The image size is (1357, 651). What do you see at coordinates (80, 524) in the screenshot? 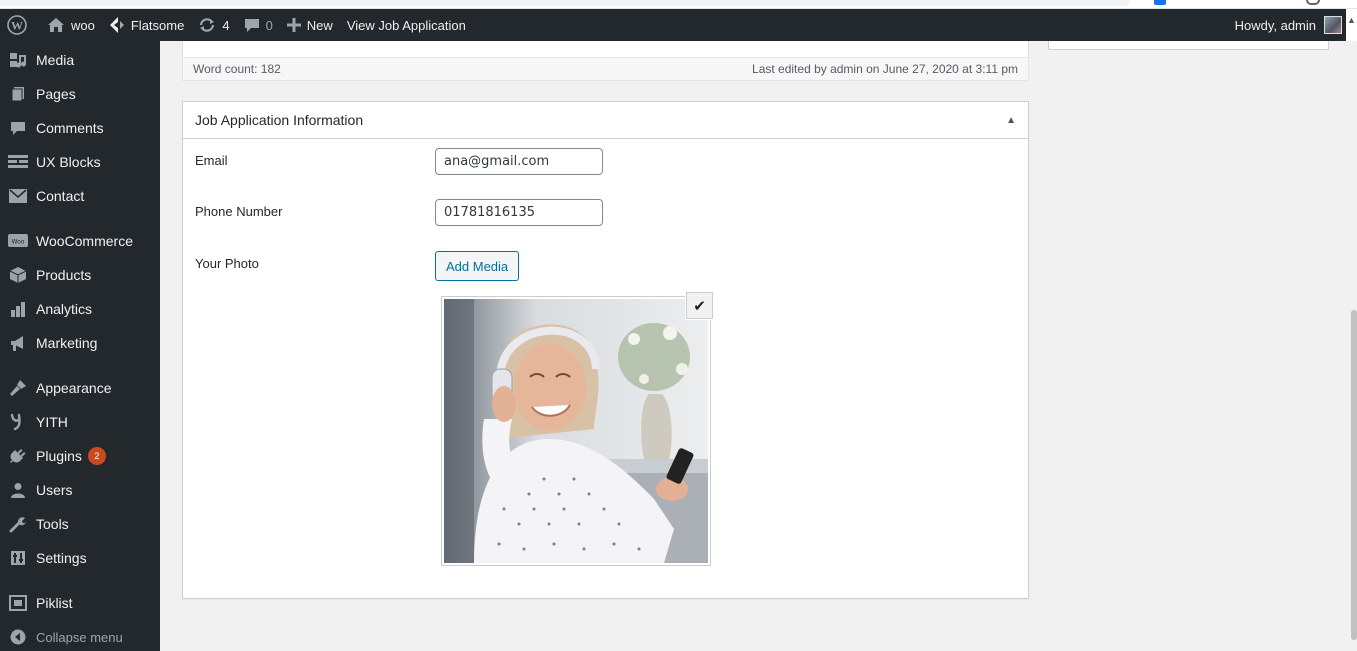
I see `sidebar-item-tools: Tools` at bounding box center [80, 524].